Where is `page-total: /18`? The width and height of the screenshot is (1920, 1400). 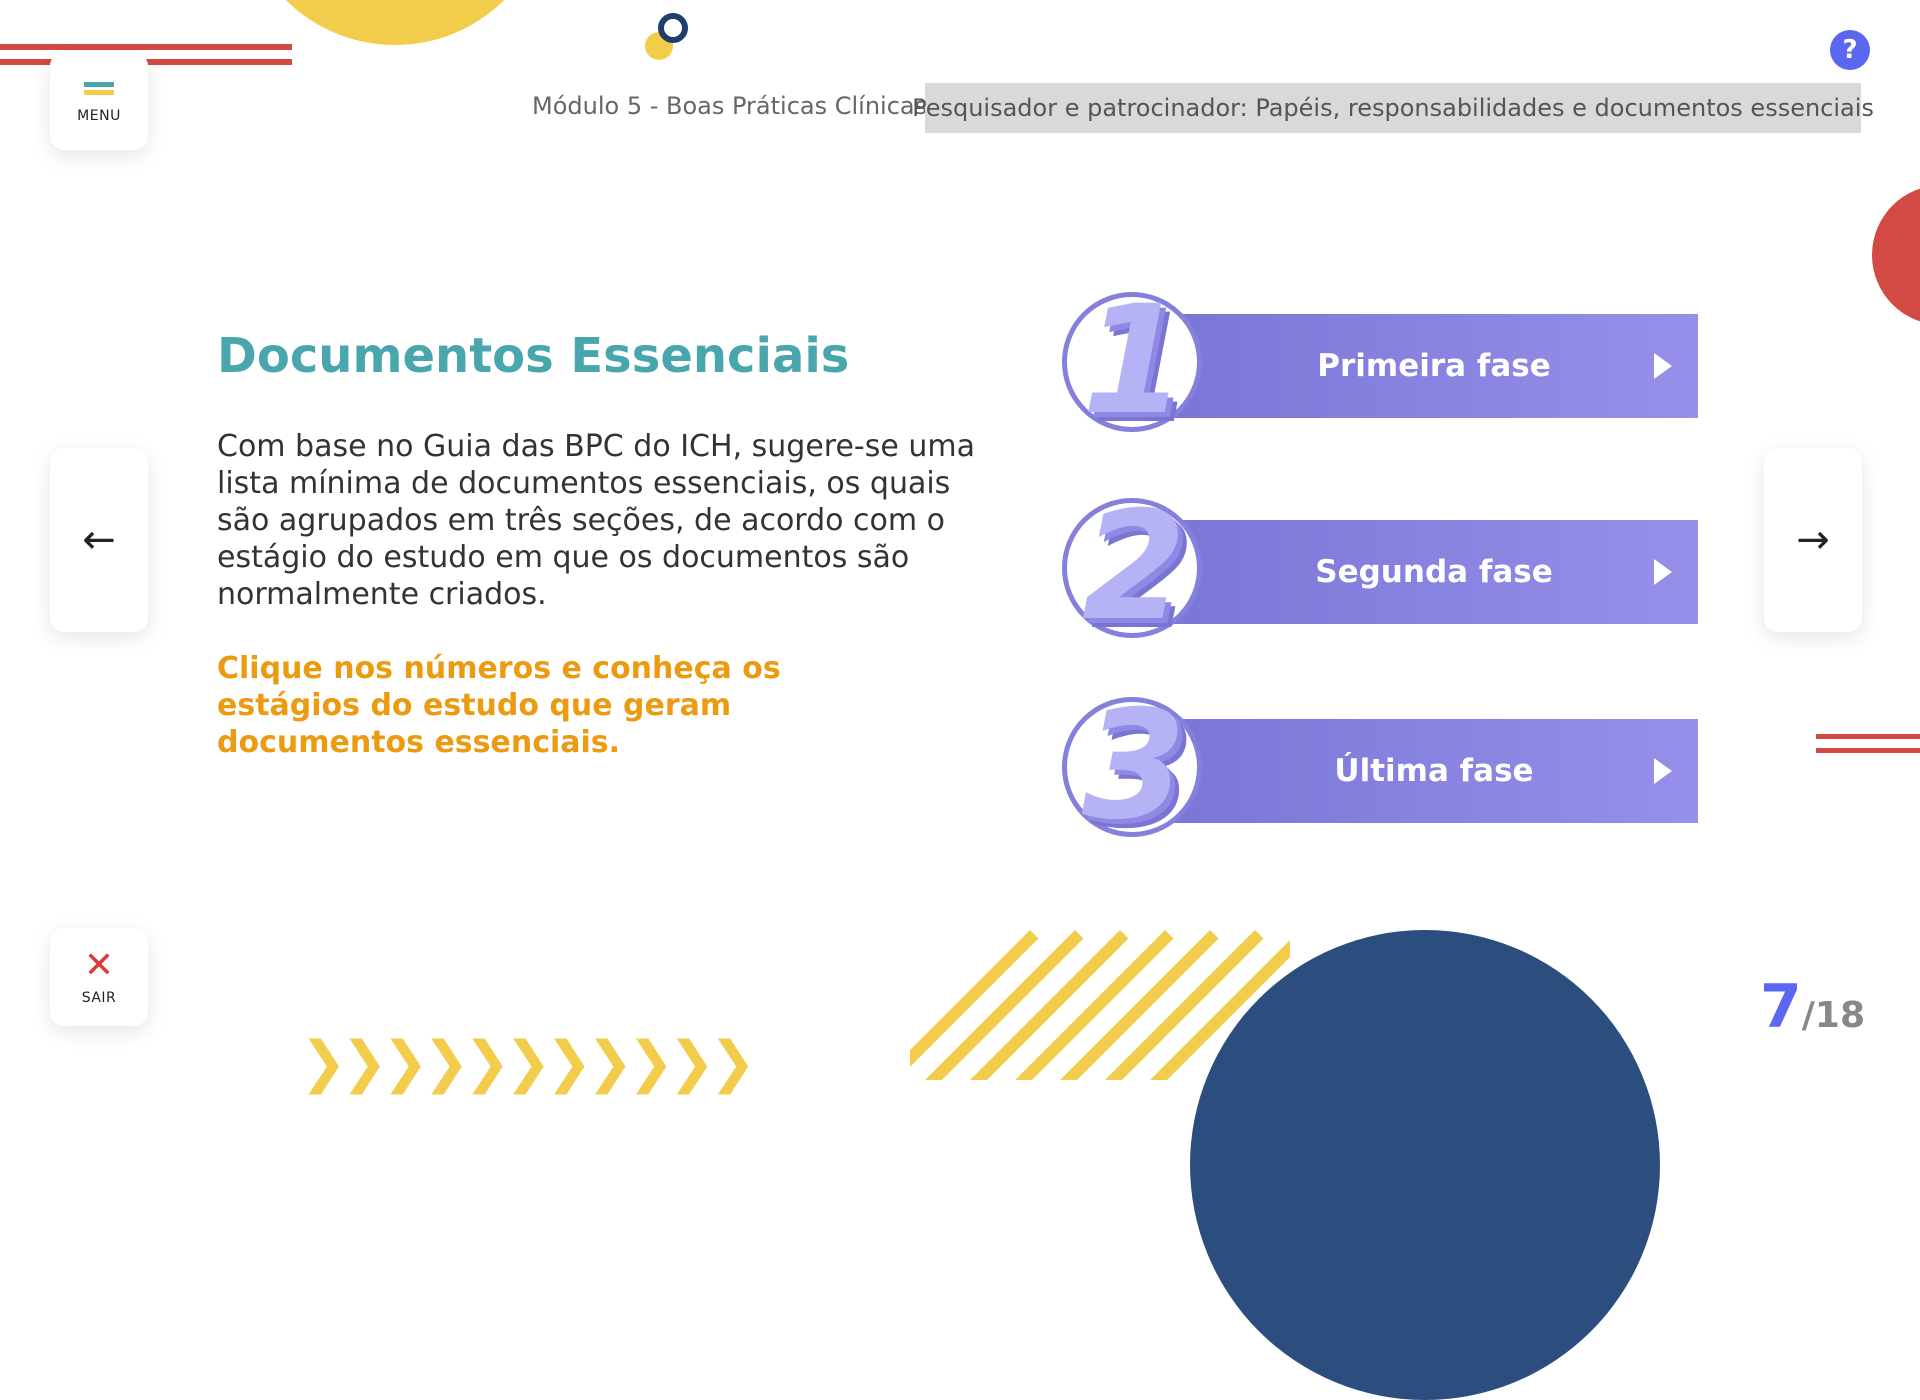 page-total: /18 is located at coordinates (1833, 1015).